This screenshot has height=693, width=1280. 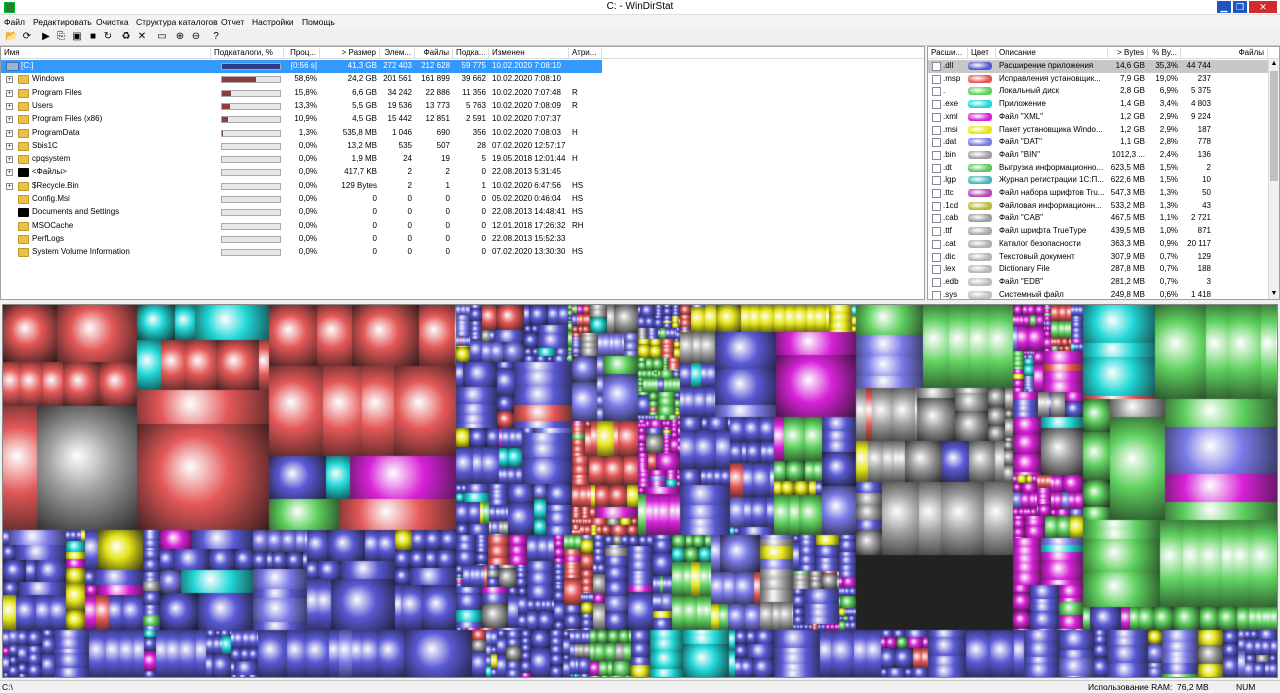 I want to click on scroll-up-icon: ▲, so click(x=1274, y=64).